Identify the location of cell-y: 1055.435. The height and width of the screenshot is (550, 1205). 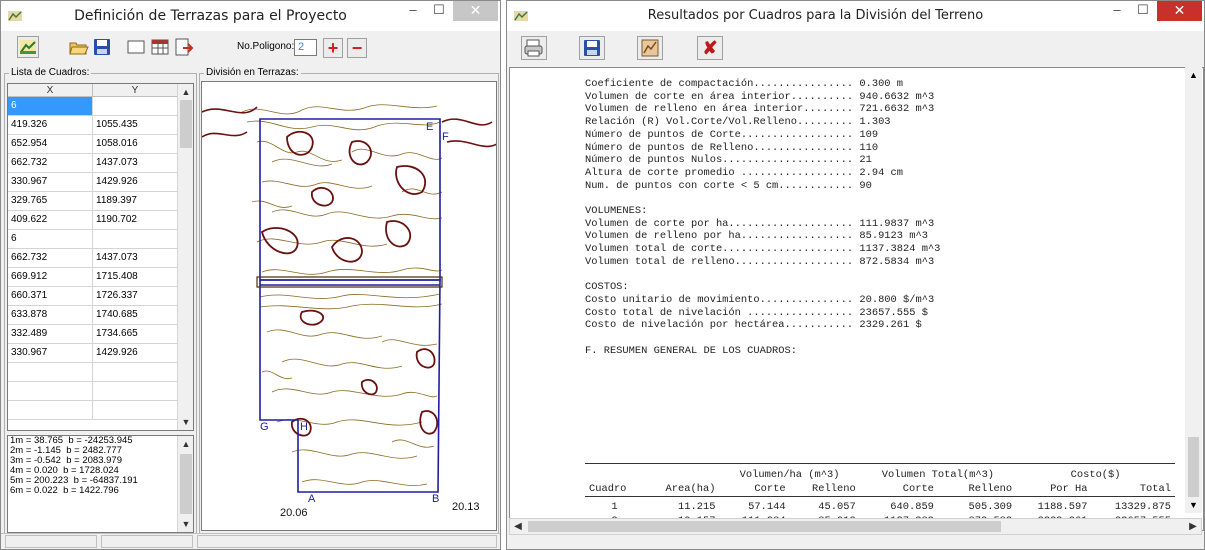
(135, 125).